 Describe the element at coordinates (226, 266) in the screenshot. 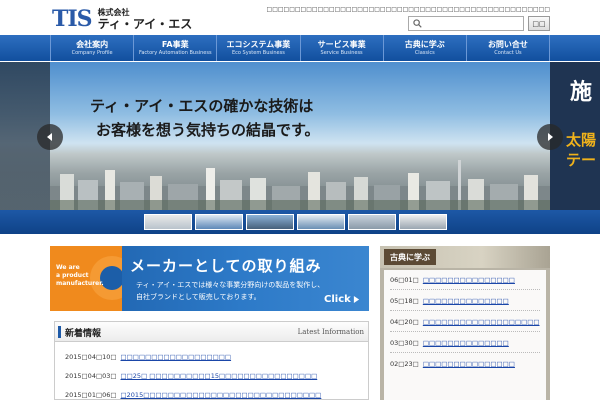

I see `banner-title: メーカーとしての取り組み` at that location.